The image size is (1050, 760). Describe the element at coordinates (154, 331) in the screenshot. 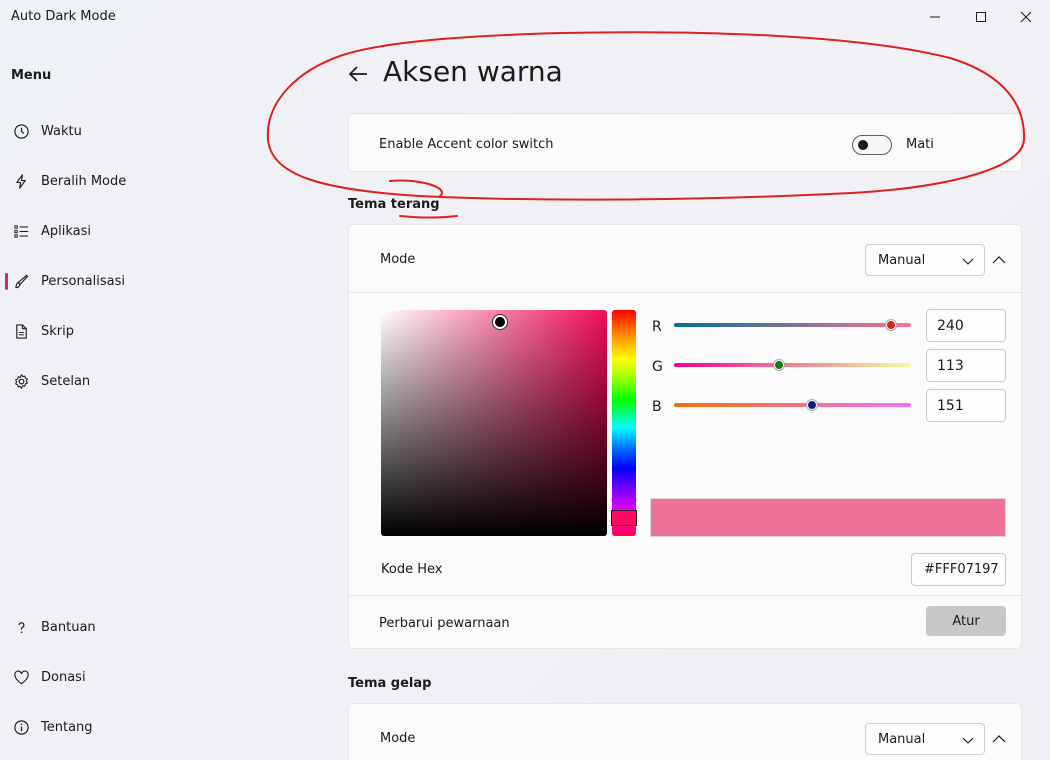

I see `sidebar-item-skrip: Skrip` at that location.